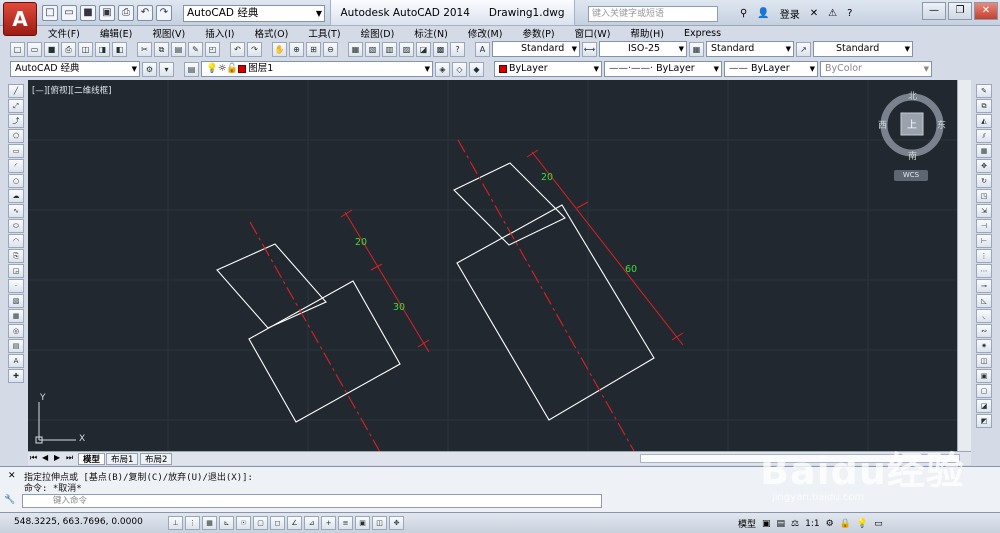  I want to click on menu-item-6: 绘图(D), so click(378, 33).